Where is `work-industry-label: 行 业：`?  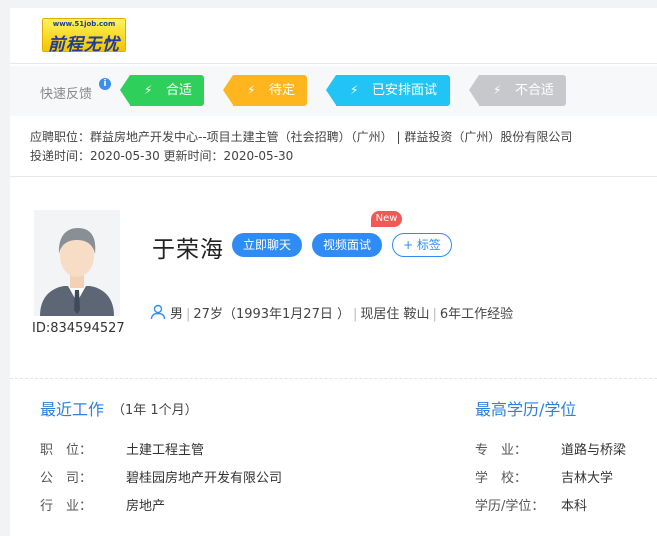
work-industry-label: 行 业： is located at coordinates (66, 506).